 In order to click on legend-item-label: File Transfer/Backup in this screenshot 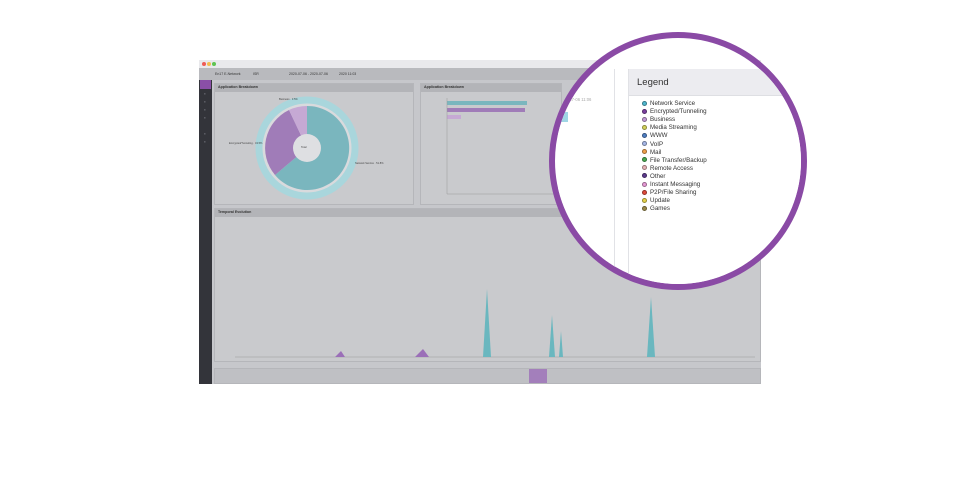, I will do `click(678, 160)`.